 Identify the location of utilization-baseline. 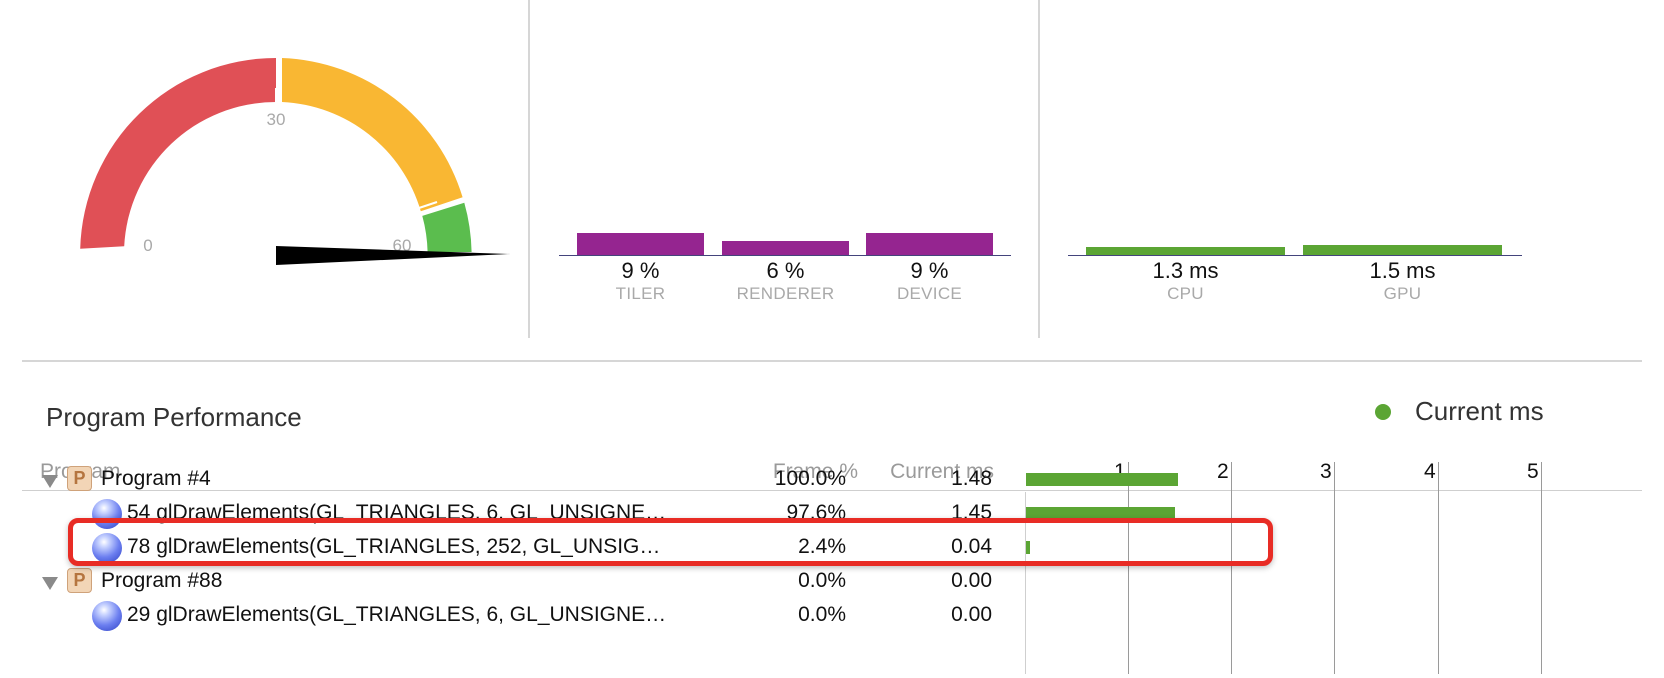
(785, 255).